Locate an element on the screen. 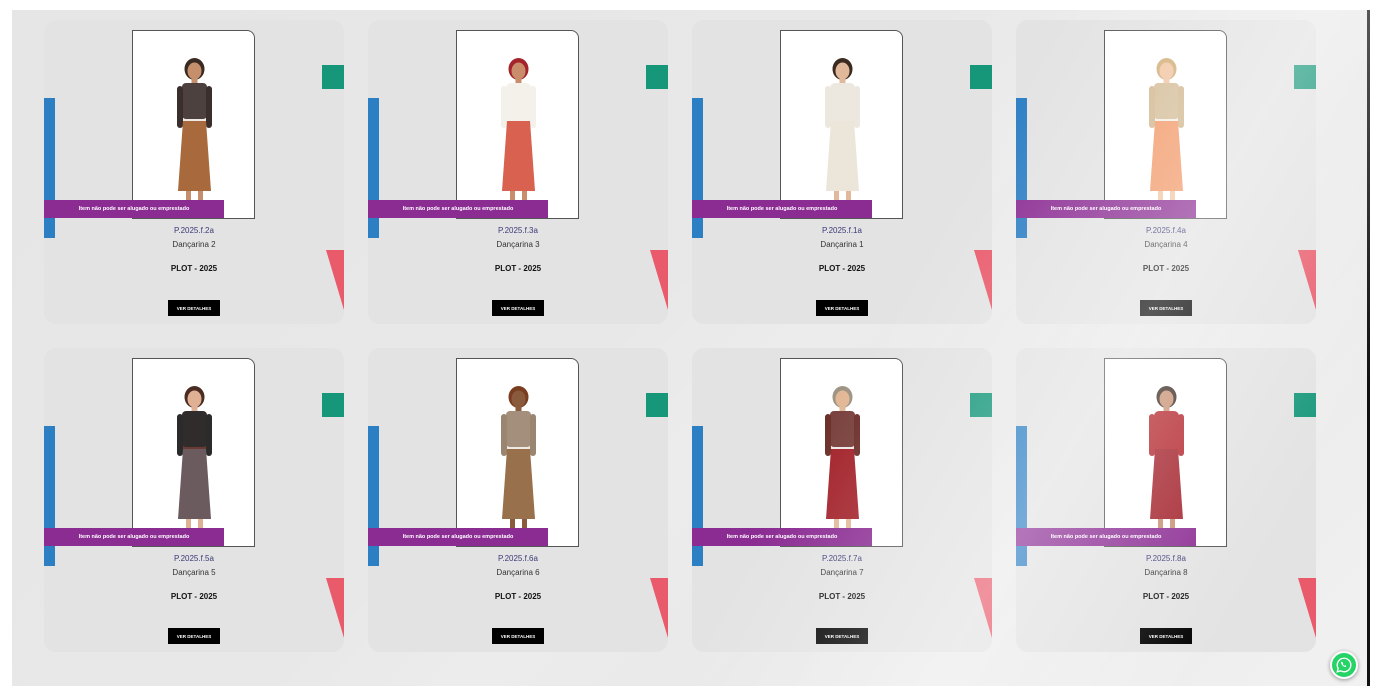  product-name: Dançarina 4 is located at coordinates (1166, 244).